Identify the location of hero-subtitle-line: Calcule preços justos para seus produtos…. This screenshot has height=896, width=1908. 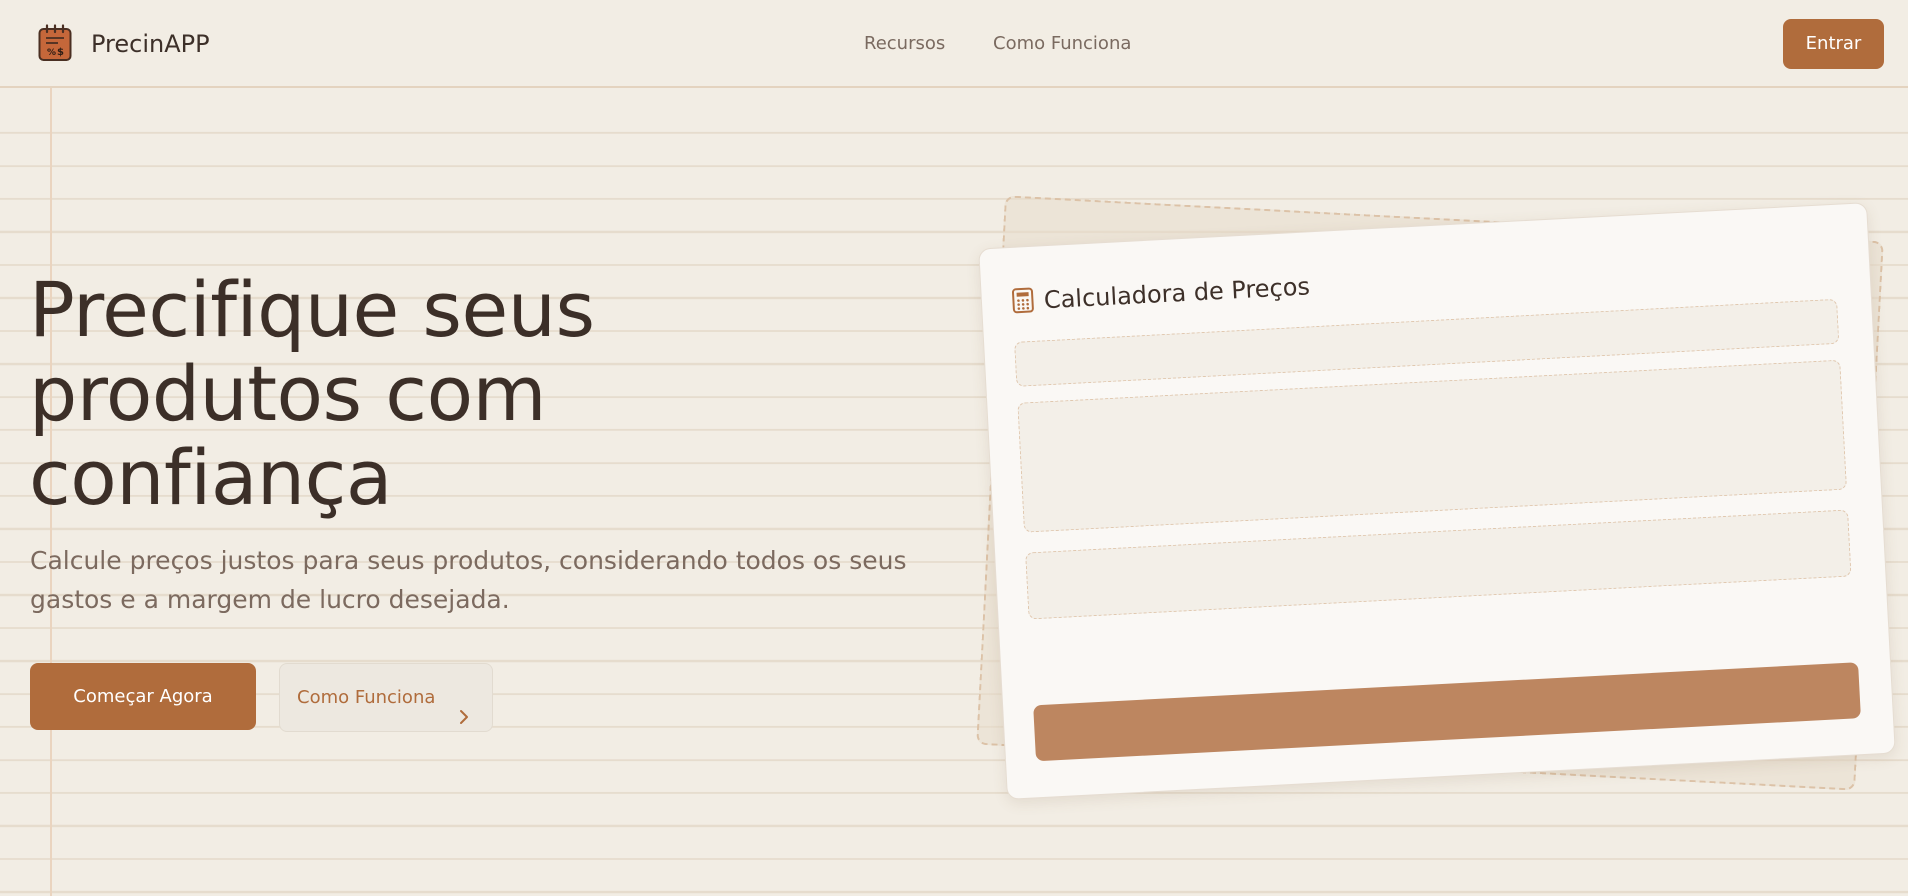
(468, 560).